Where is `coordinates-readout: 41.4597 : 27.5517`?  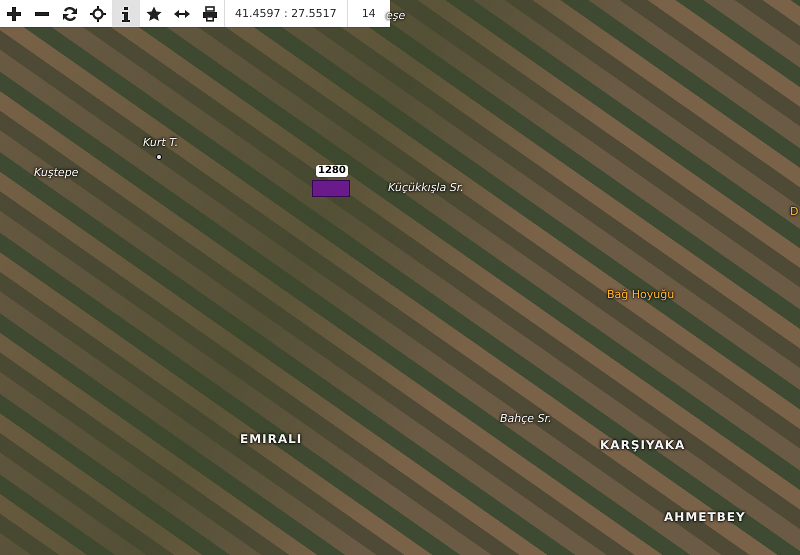
coordinates-readout: 41.4597 : 27.5517 is located at coordinates (285, 13).